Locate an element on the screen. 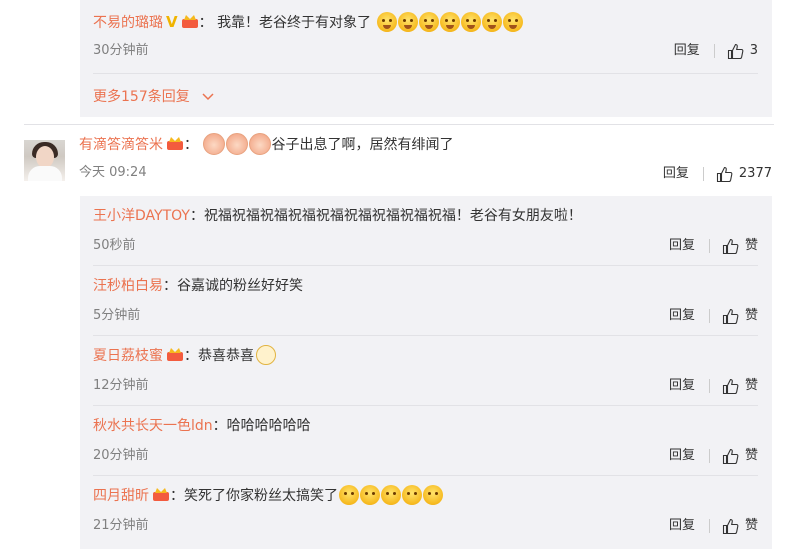 This screenshot has width=800, height=549. commenter-name: 有滴答滴答米 is located at coordinates (121, 145).